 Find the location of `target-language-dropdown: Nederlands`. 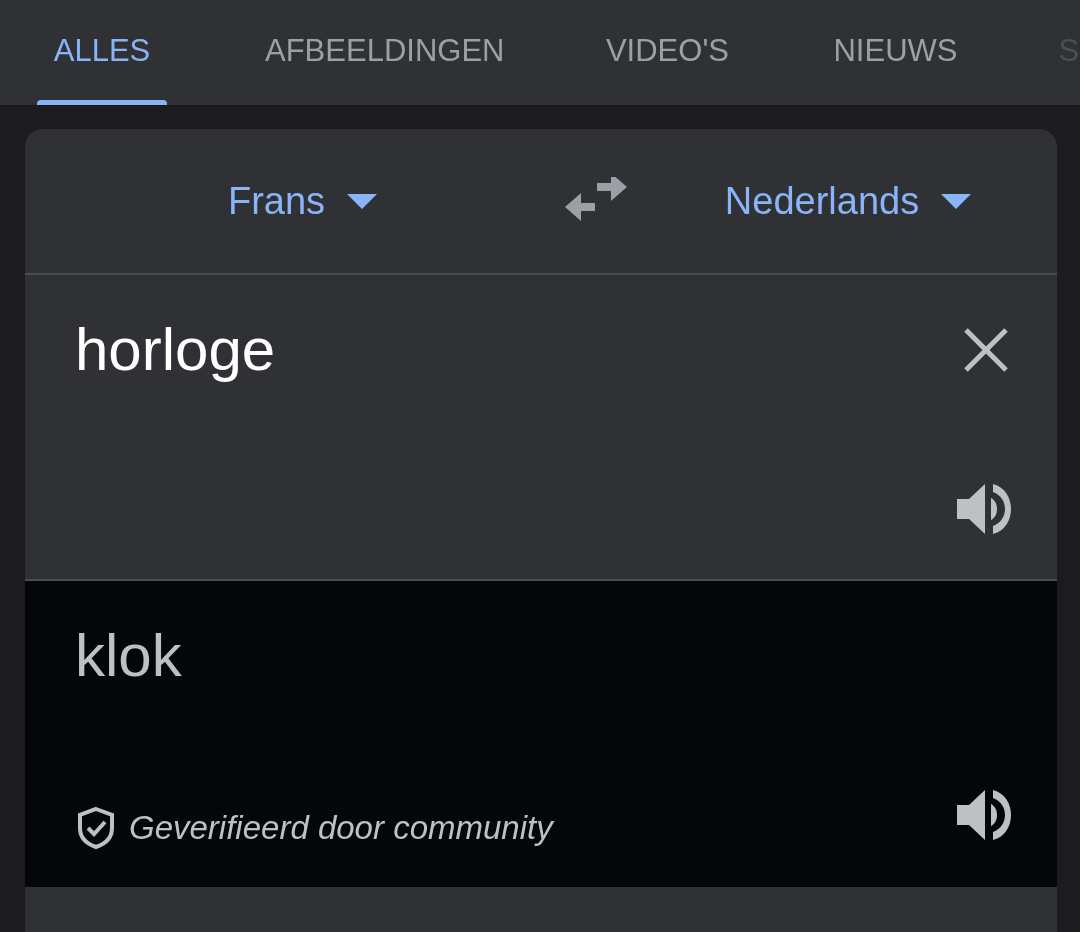

target-language-dropdown: Nederlands is located at coordinates (848, 201).